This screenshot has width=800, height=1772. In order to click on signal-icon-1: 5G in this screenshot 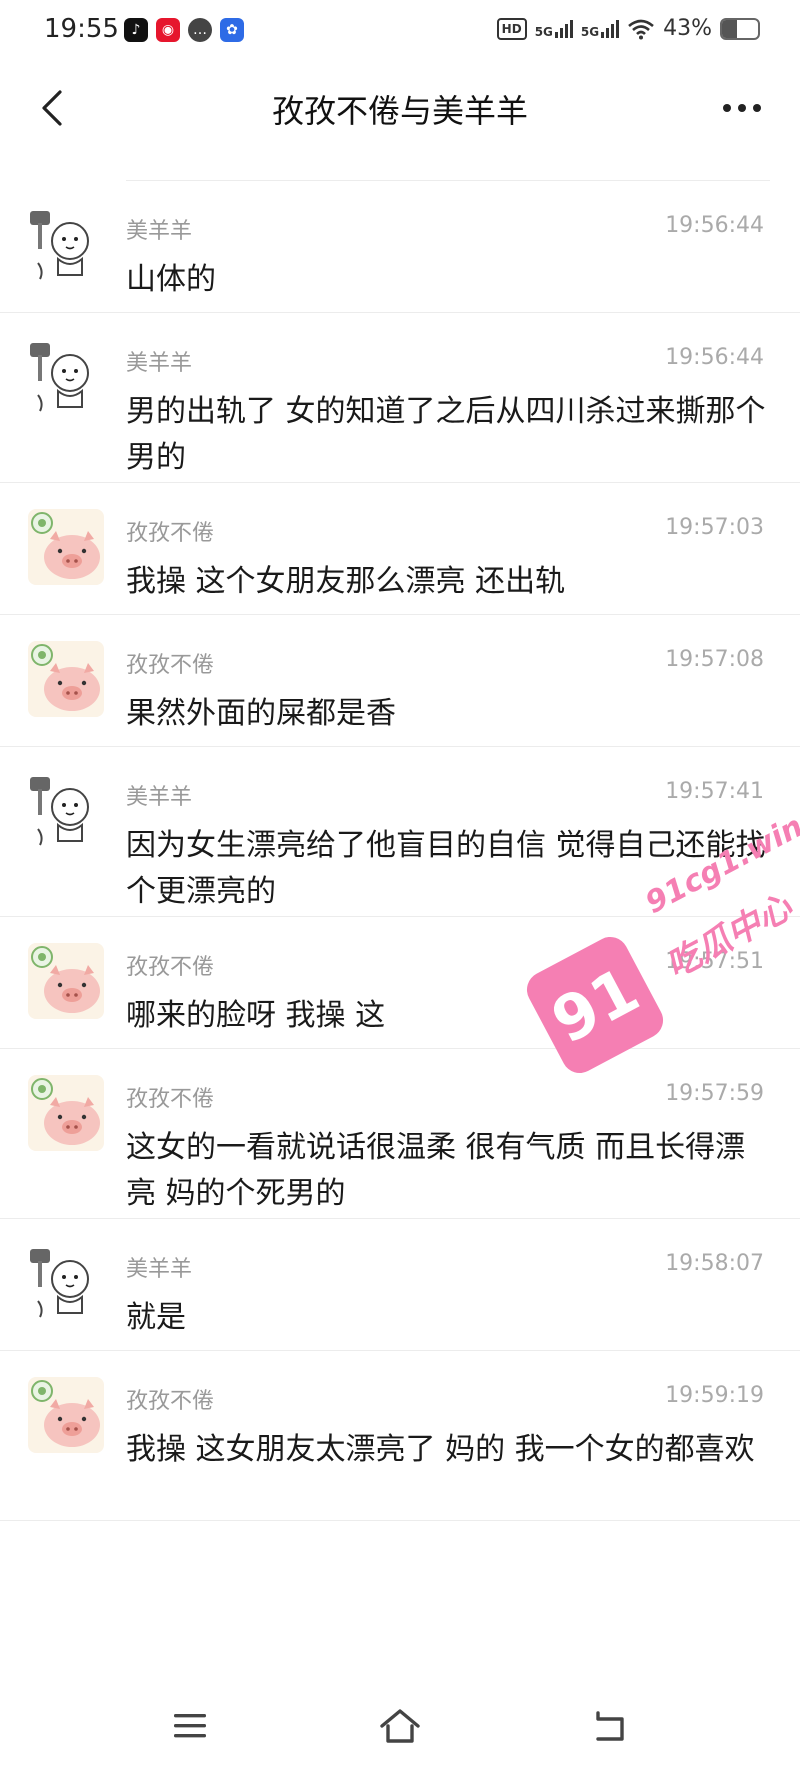, I will do `click(554, 28)`.